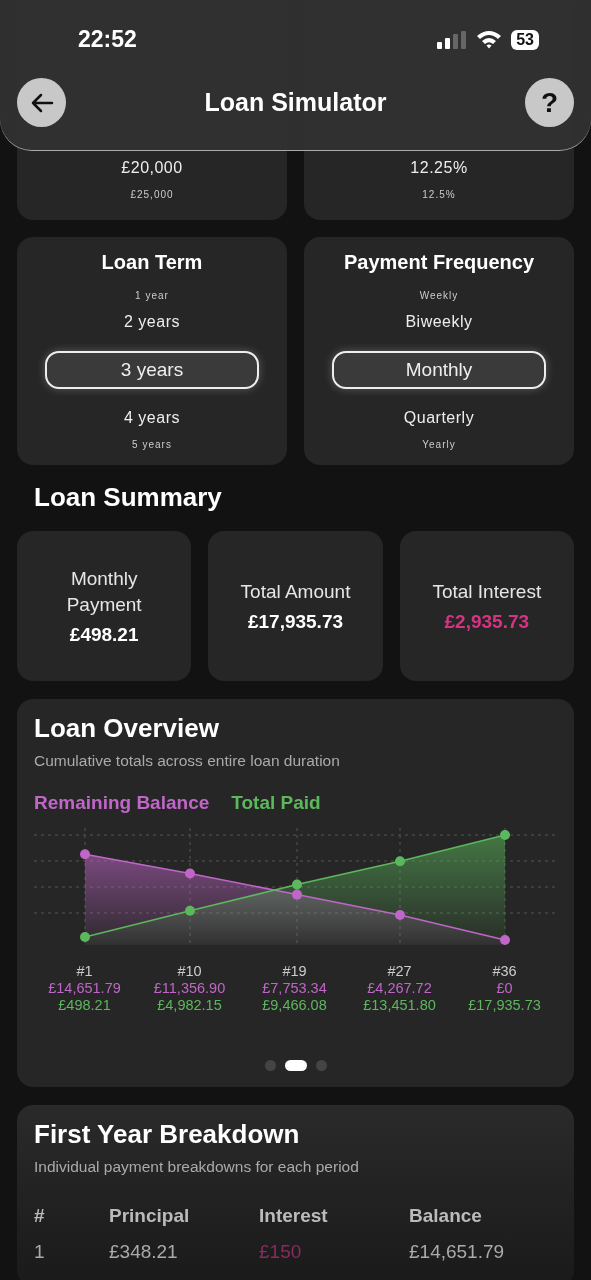  Describe the element at coordinates (150, 1216) in the screenshot. I see `column-header: Principal` at that location.